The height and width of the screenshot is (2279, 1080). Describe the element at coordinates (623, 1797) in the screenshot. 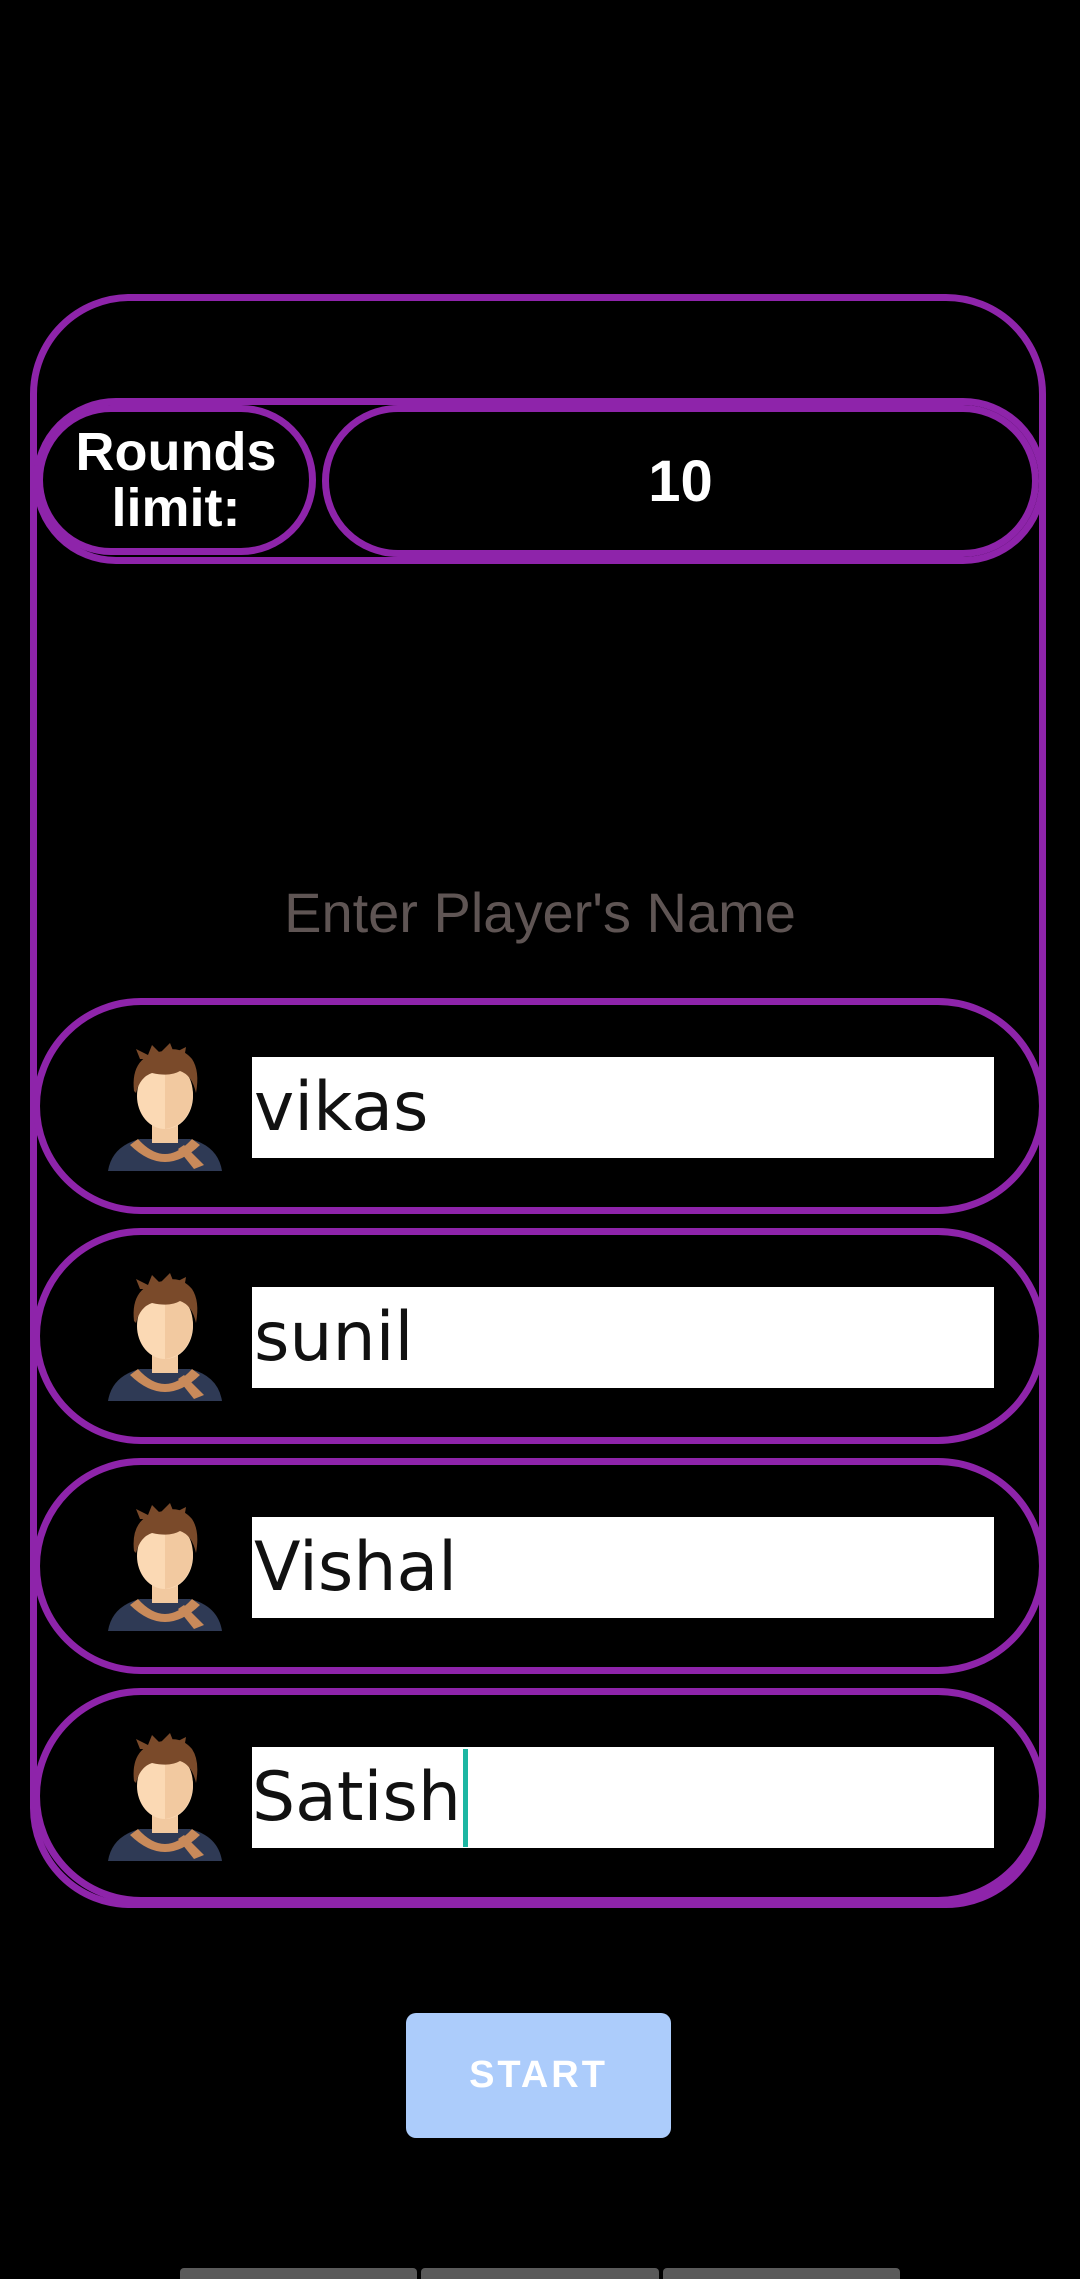

I see `player-name-input-focused` at that location.